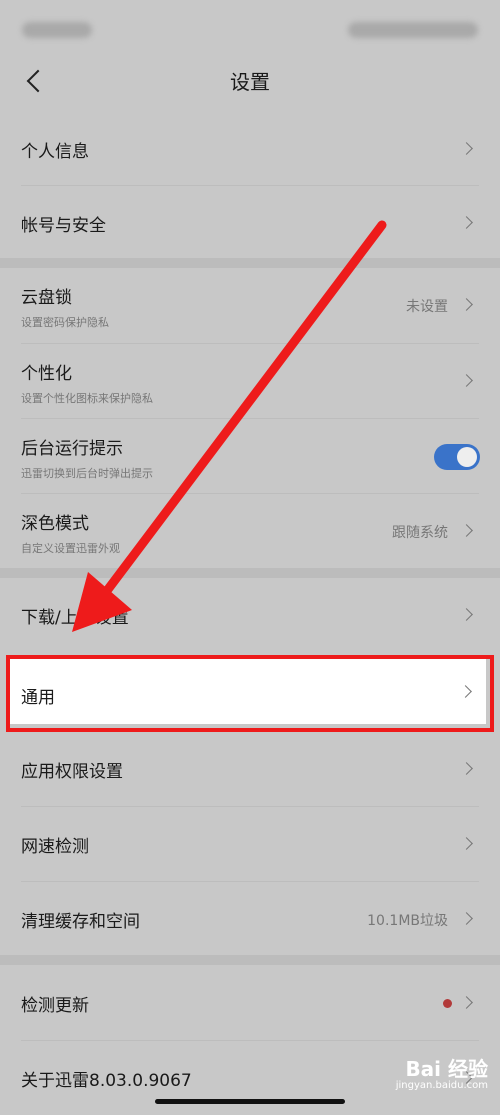 Image resolution: width=500 pixels, height=1115 pixels. What do you see at coordinates (447, 1003) in the screenshot?
I see `update-dot-badge` at bounding box center [447, 1003].